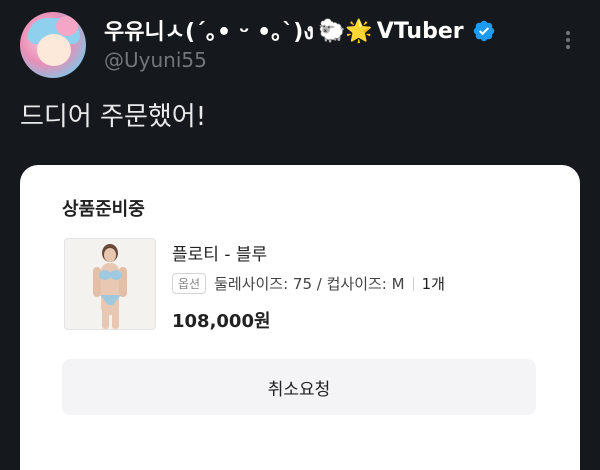  I want to click on option-badge: 옵션, so click(189, 283).